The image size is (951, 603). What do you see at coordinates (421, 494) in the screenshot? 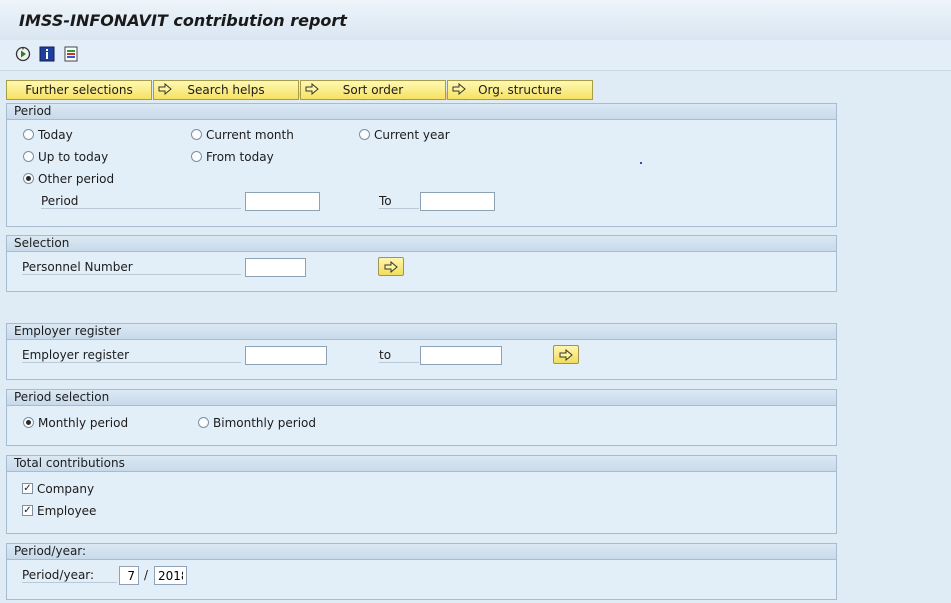
I see `total-contributions-group: Total contributions ✓ Company ✓ Employee` at bounding box center [421, 494].